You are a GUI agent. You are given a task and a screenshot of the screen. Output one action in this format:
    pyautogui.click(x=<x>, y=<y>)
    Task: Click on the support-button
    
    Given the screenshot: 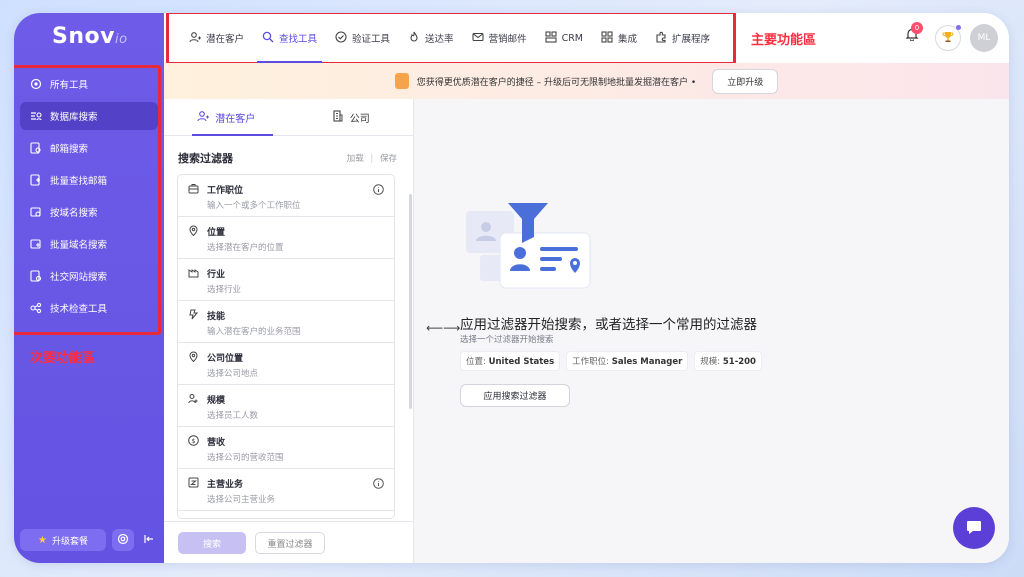 What is the action you would take?
    pyautogui.click(x=123, y=540)
    